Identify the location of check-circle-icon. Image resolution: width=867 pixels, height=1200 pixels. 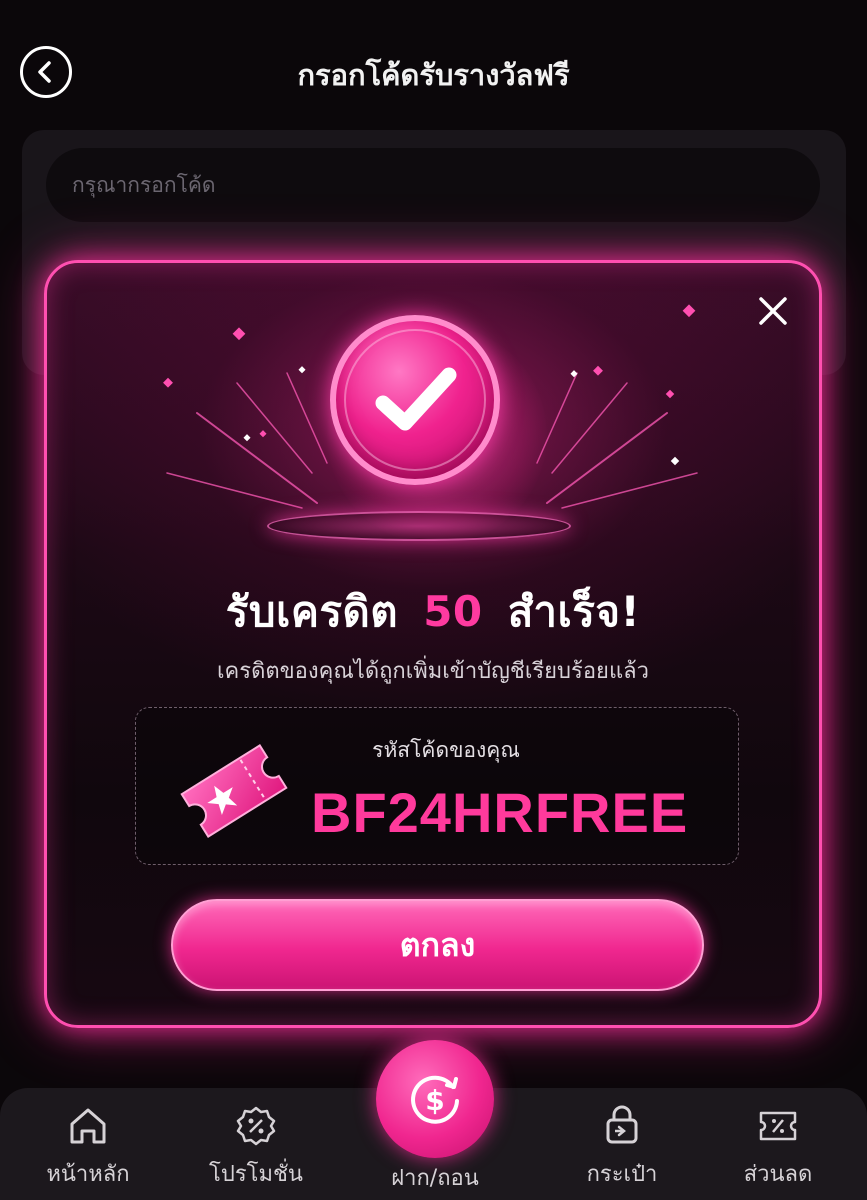
(415, 400).